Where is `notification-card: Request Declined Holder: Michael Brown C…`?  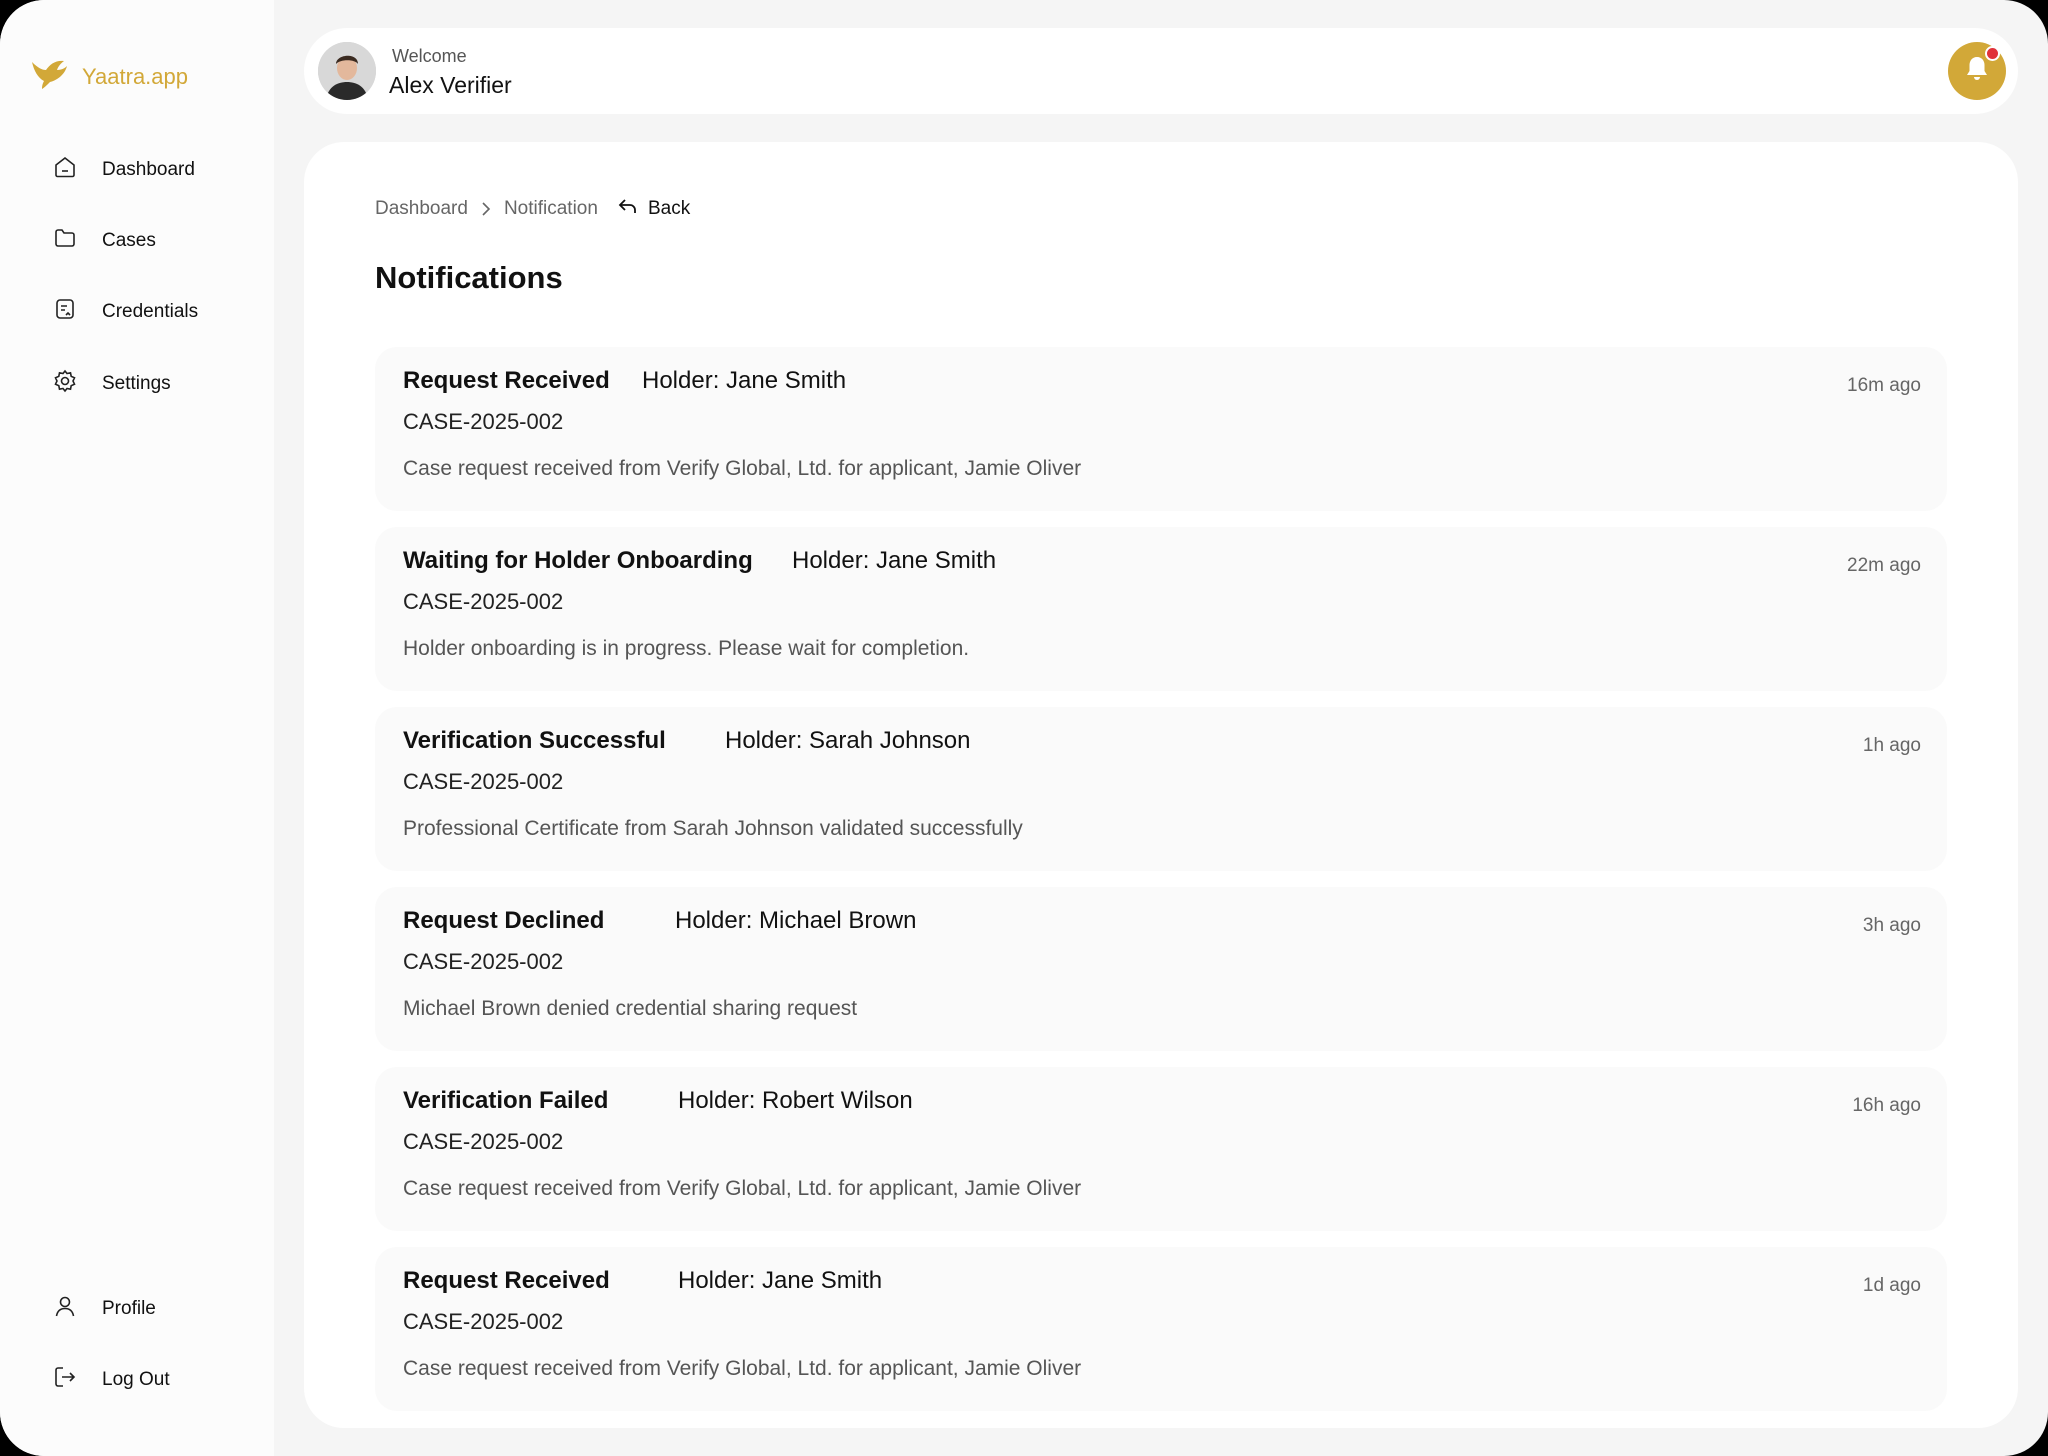 notification-card: Request Declined Holder: Michael Brown C… is located at coordinates (1161, 969).